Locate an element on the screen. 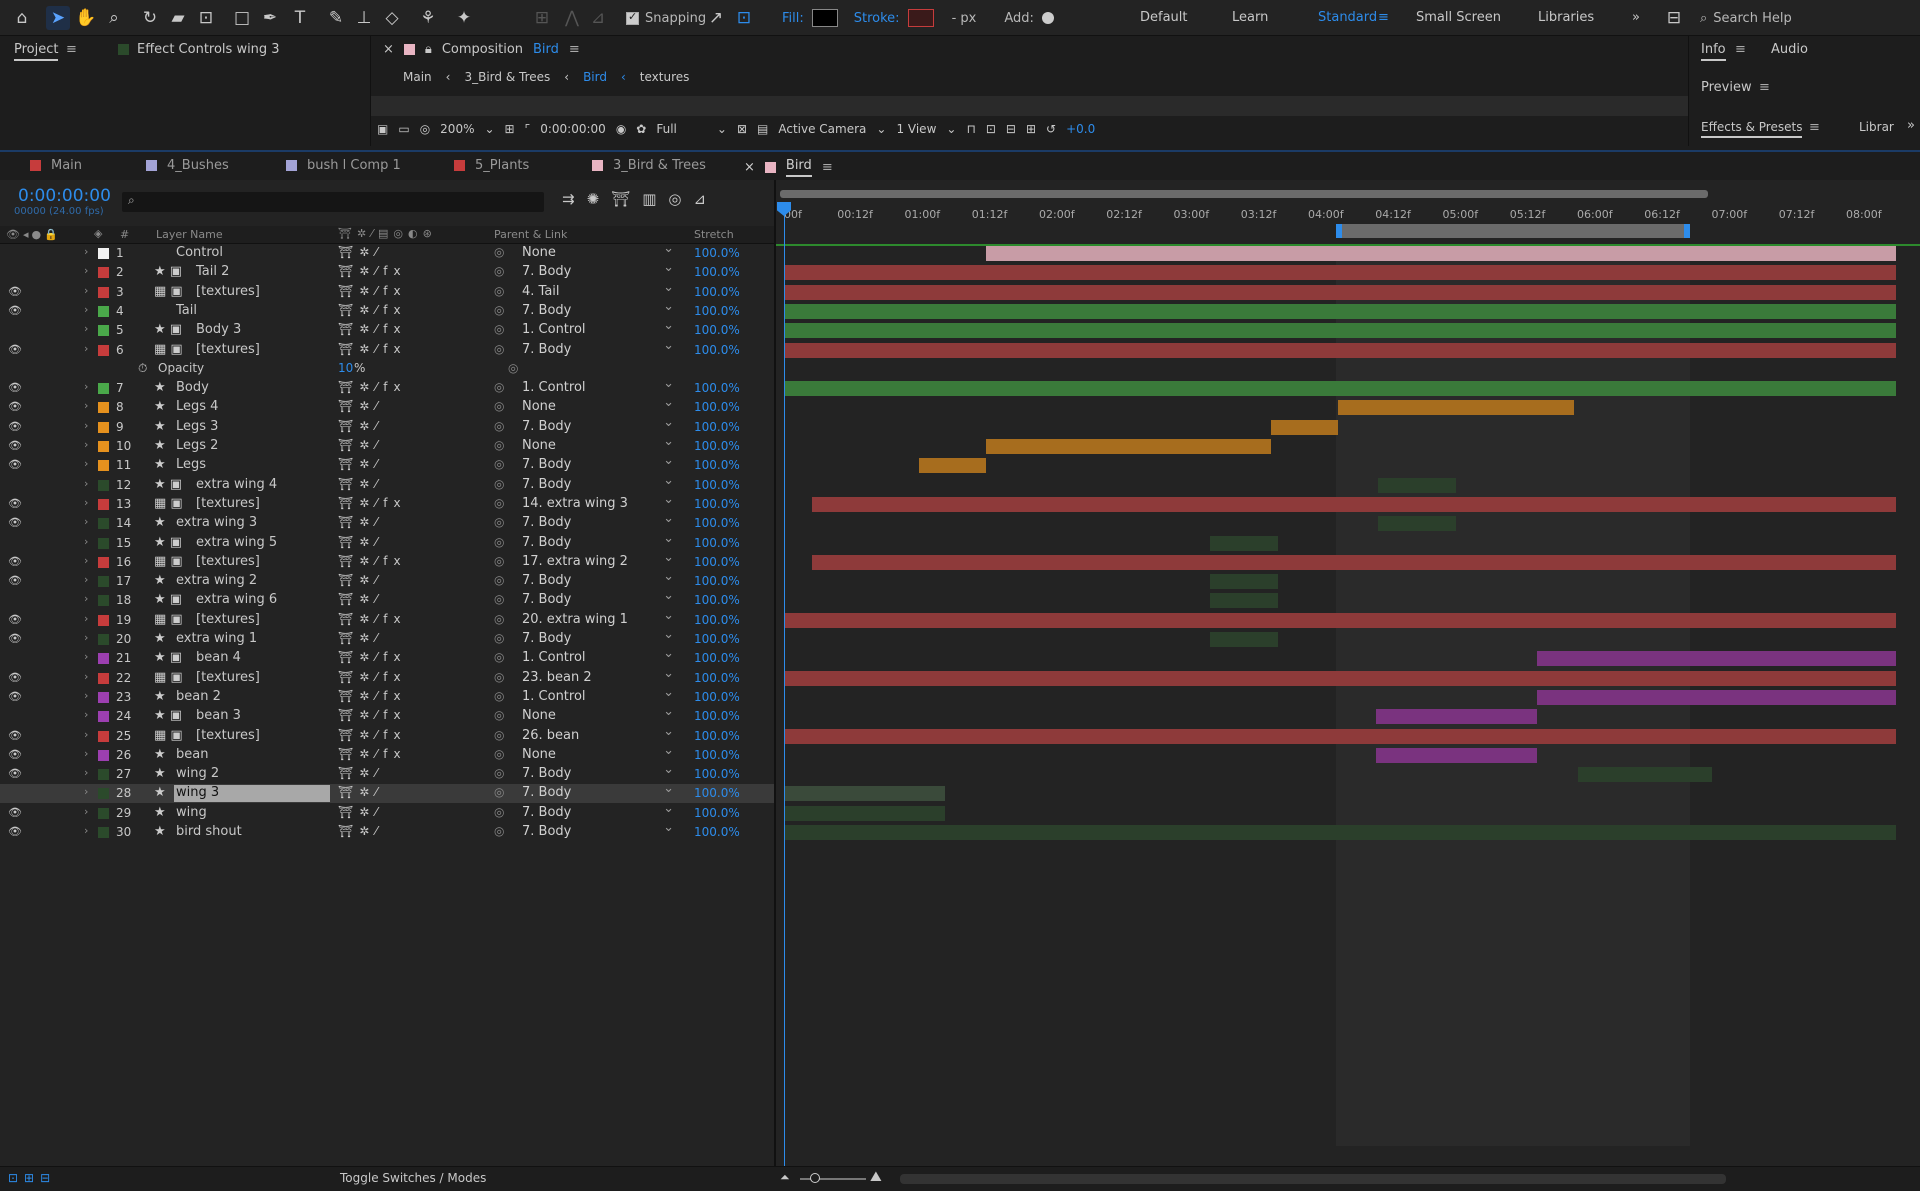  layer-row: › 5 ★ ▣ Body 3⛩✲⁄fx ◎ 1. Control 100.0% is located at coordinates (387, 329).